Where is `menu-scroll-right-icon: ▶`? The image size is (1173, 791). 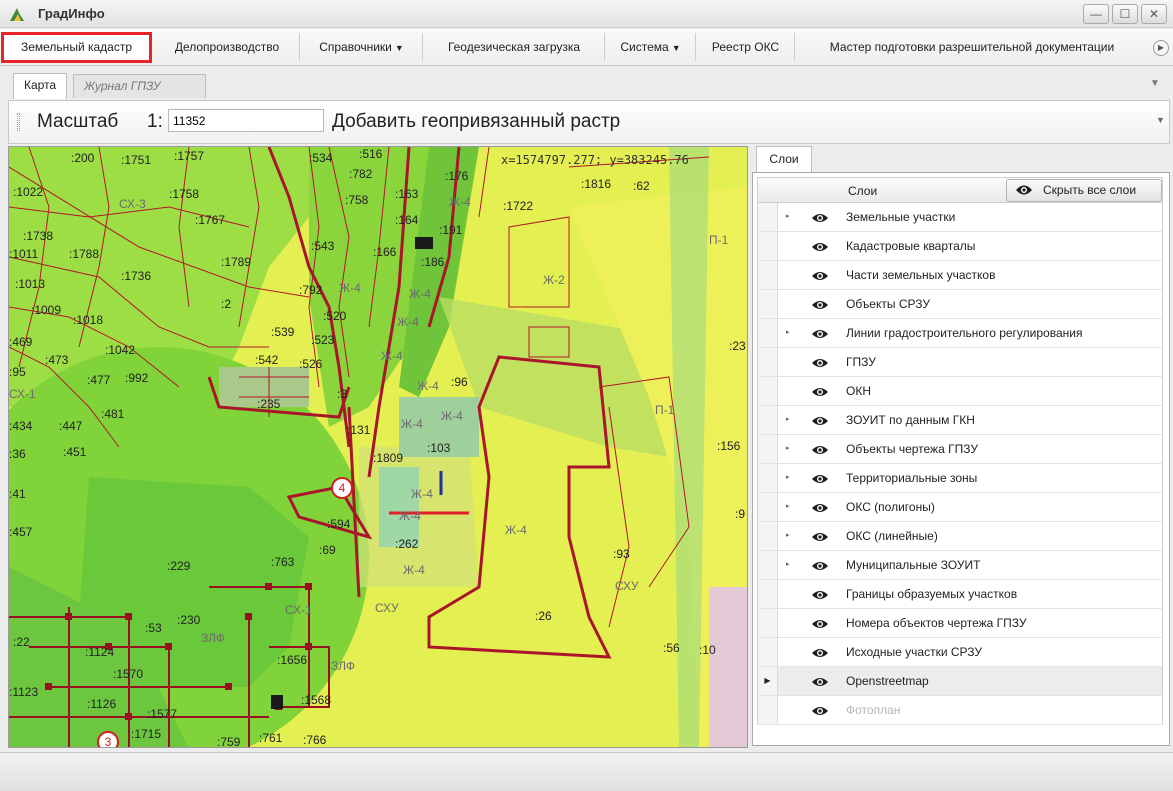 menu-scroll-right-icon: ▶ is located at coordinates (1161, 48).